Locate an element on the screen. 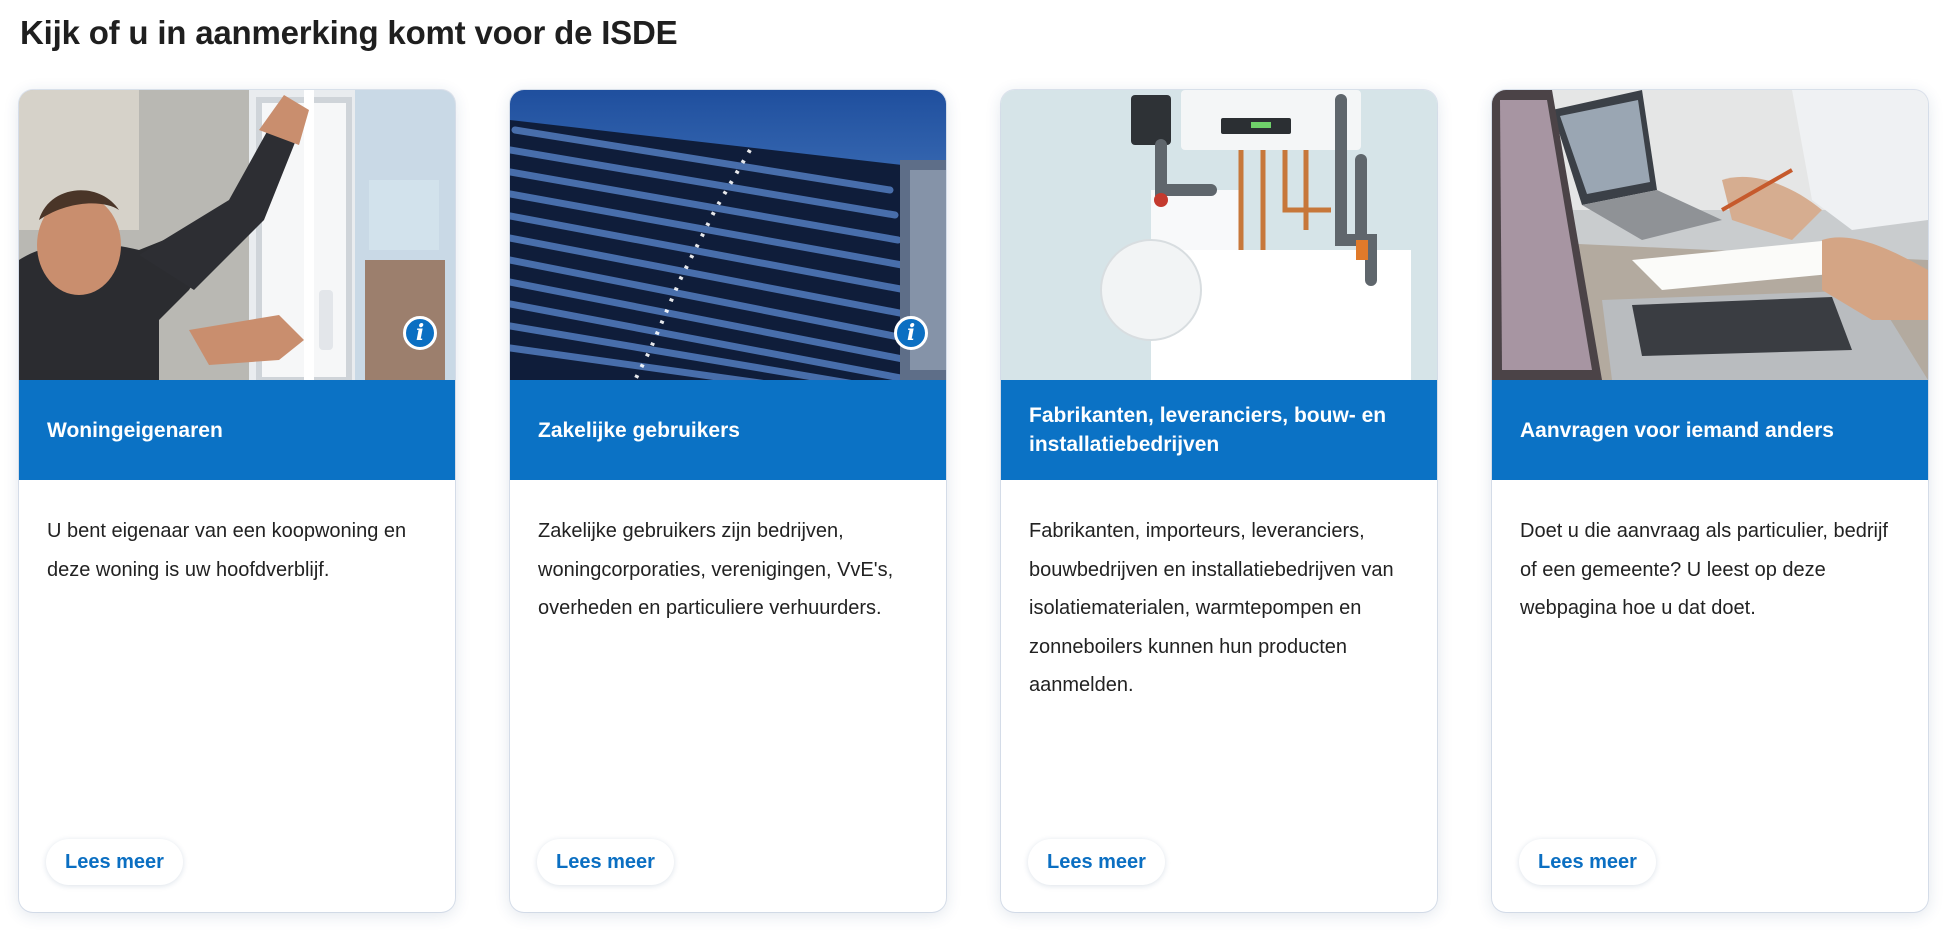  card-header: Zakelijke gebruikers is located at coordinates (728, 430).